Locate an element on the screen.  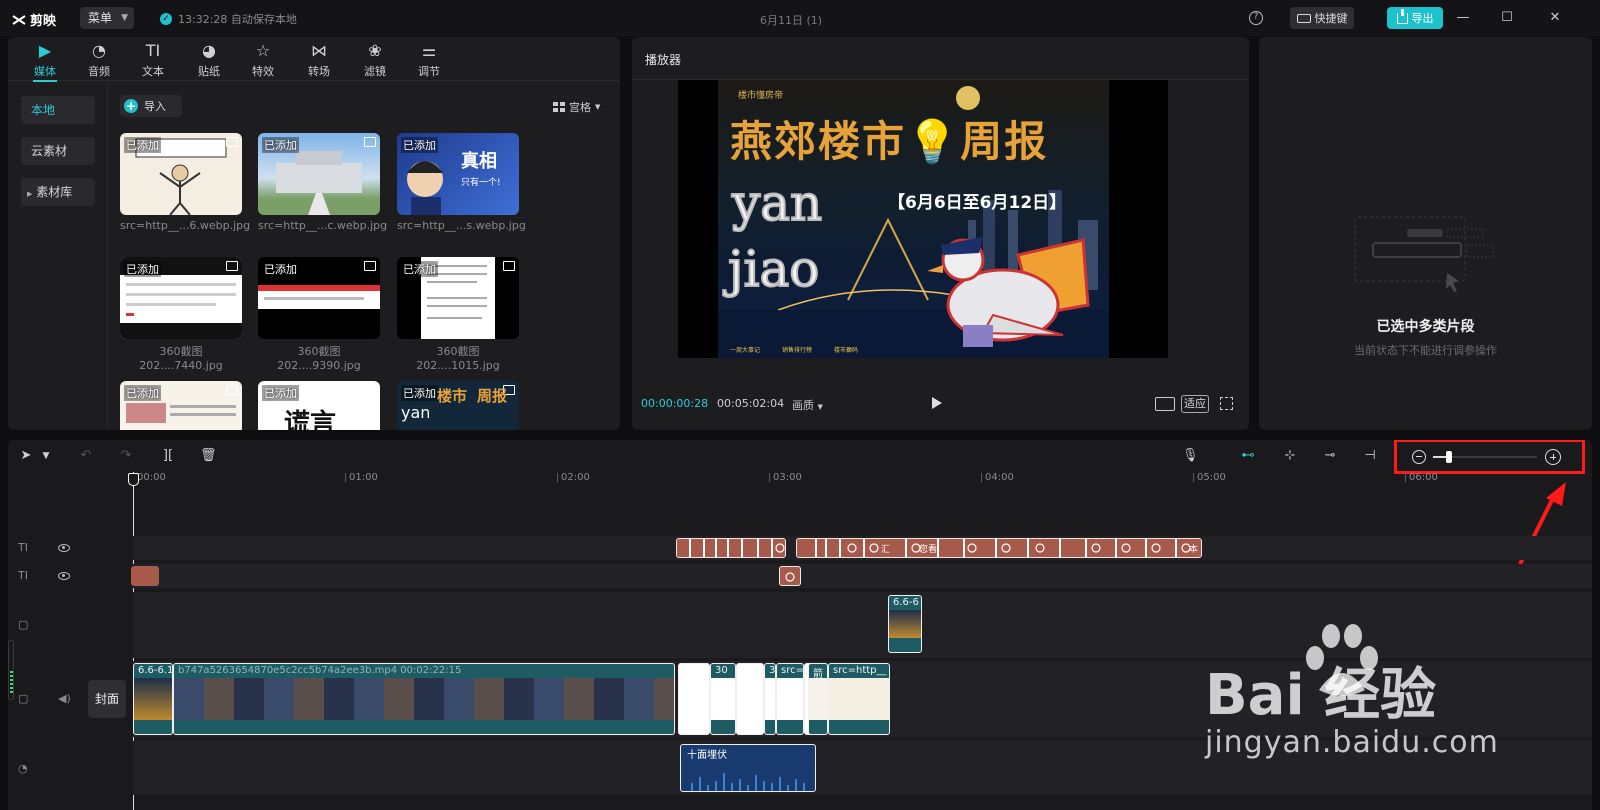
export-button: 导出 is located at coordinates (1415, 18).